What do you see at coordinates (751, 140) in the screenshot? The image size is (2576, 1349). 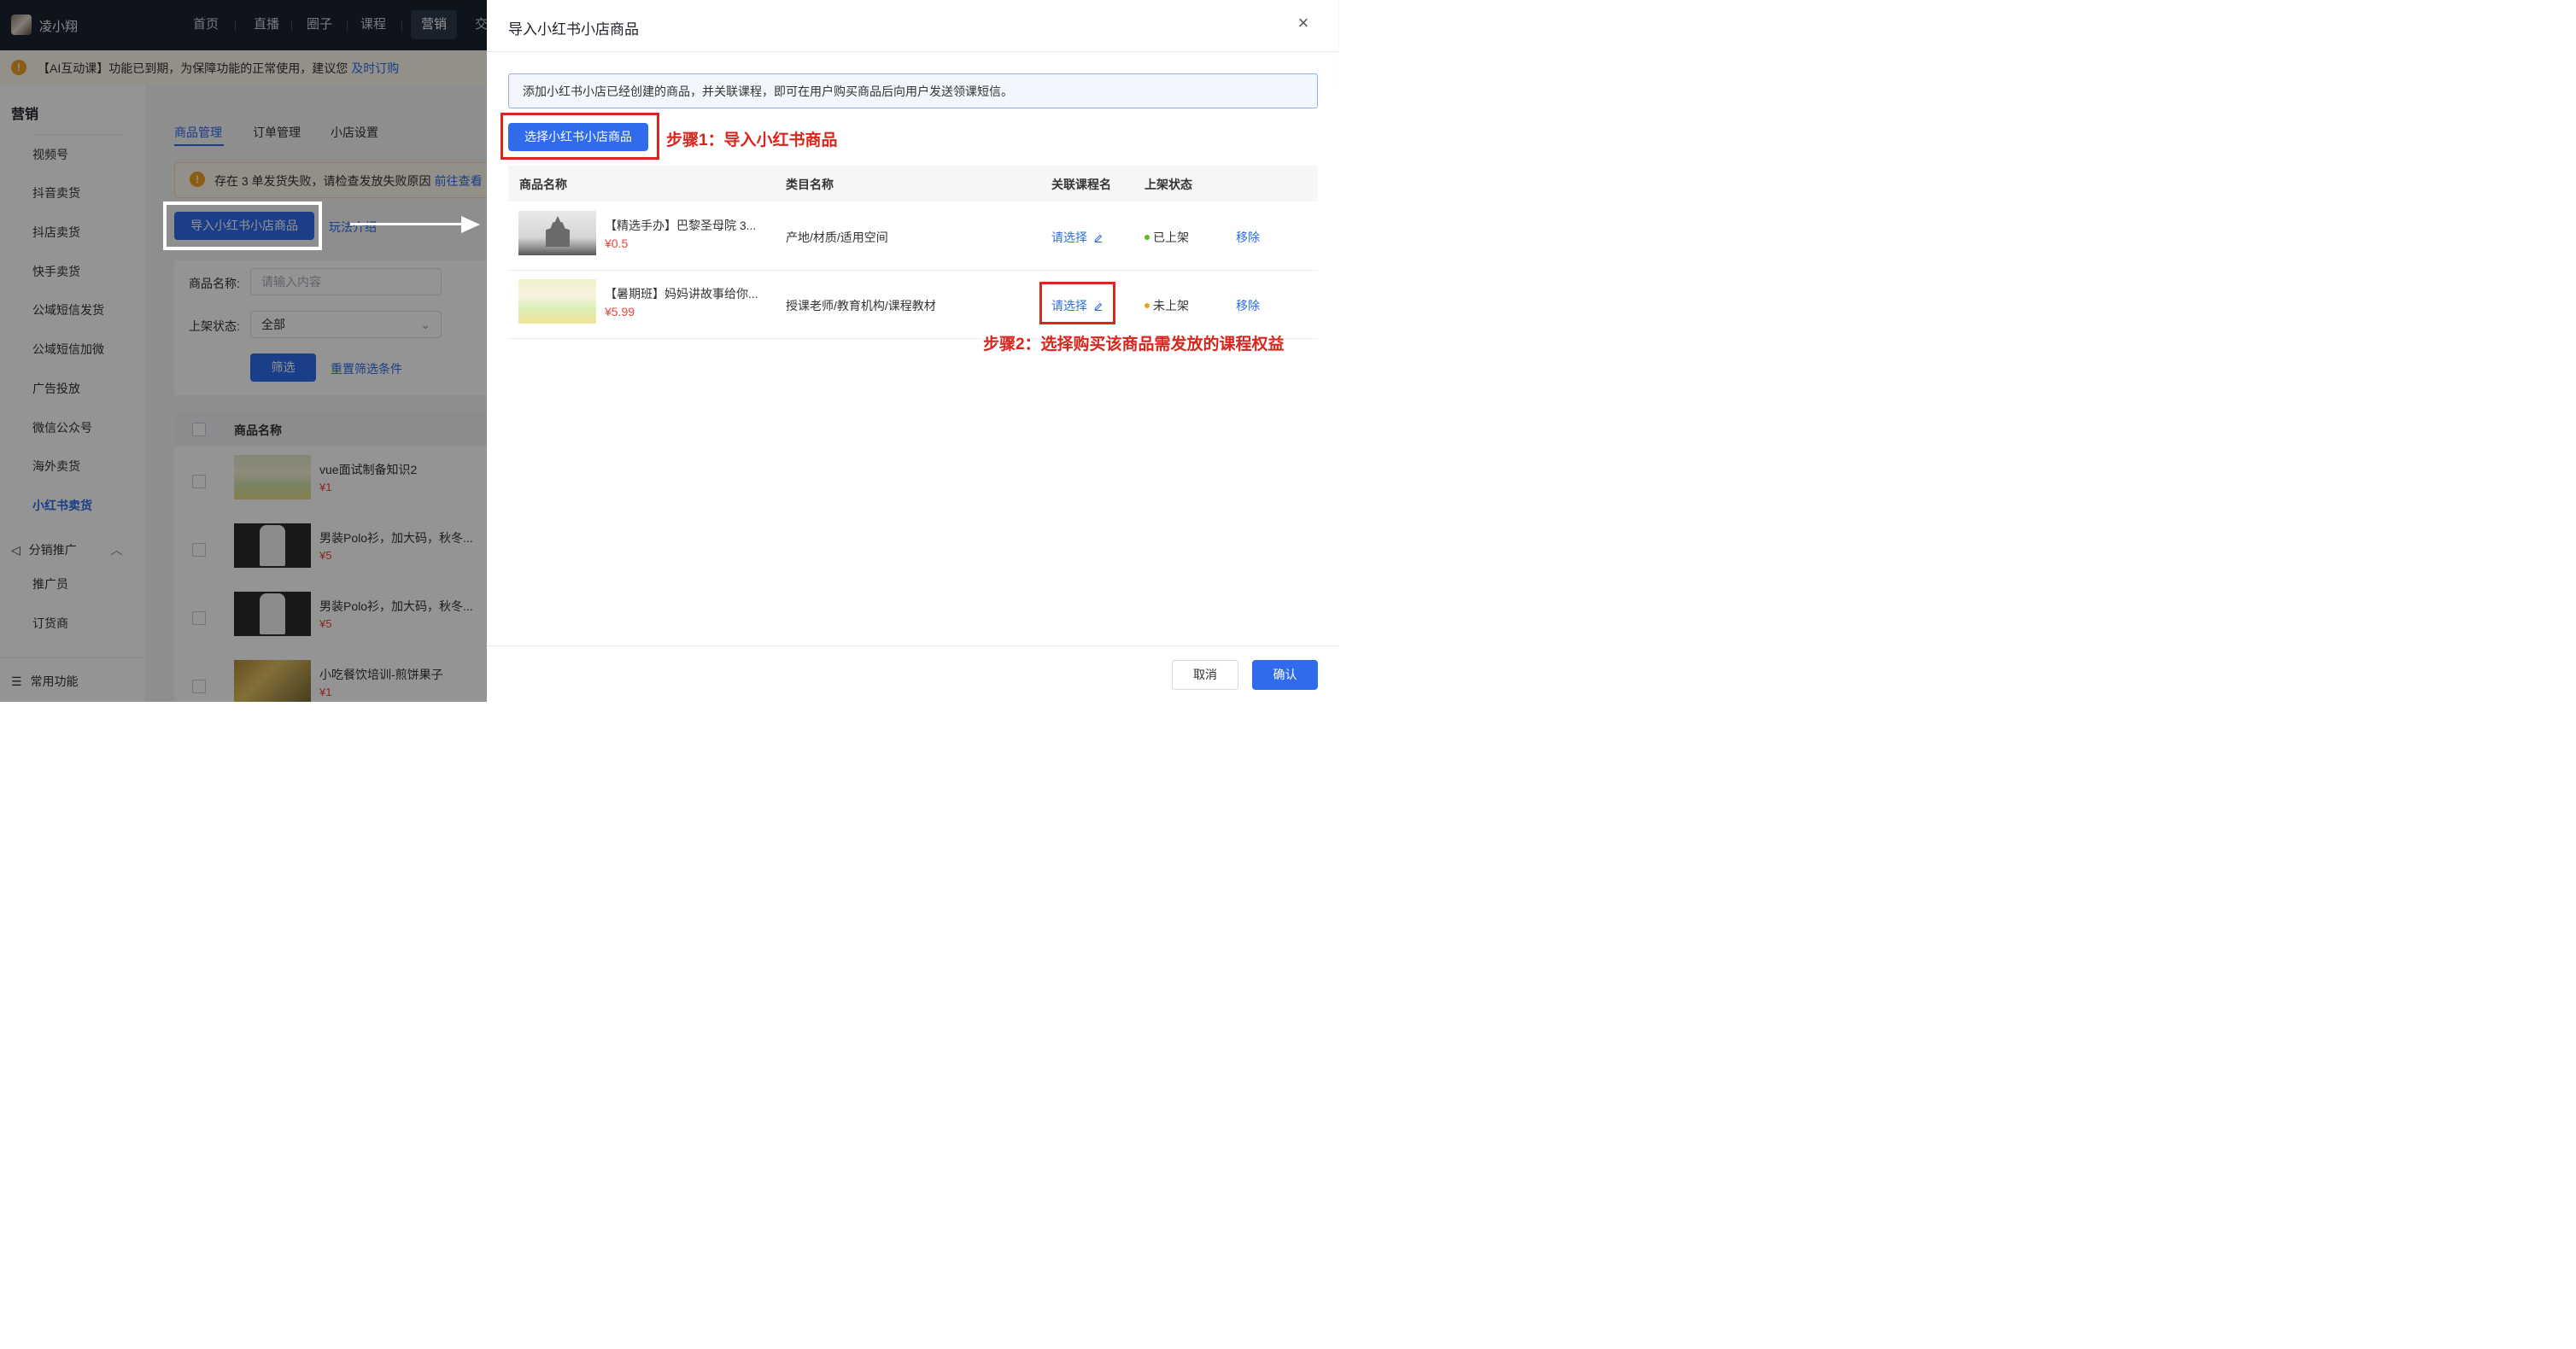 I see `step1-annotation: 步骤1：导入小红书商品` at bounding box center [751, 140].